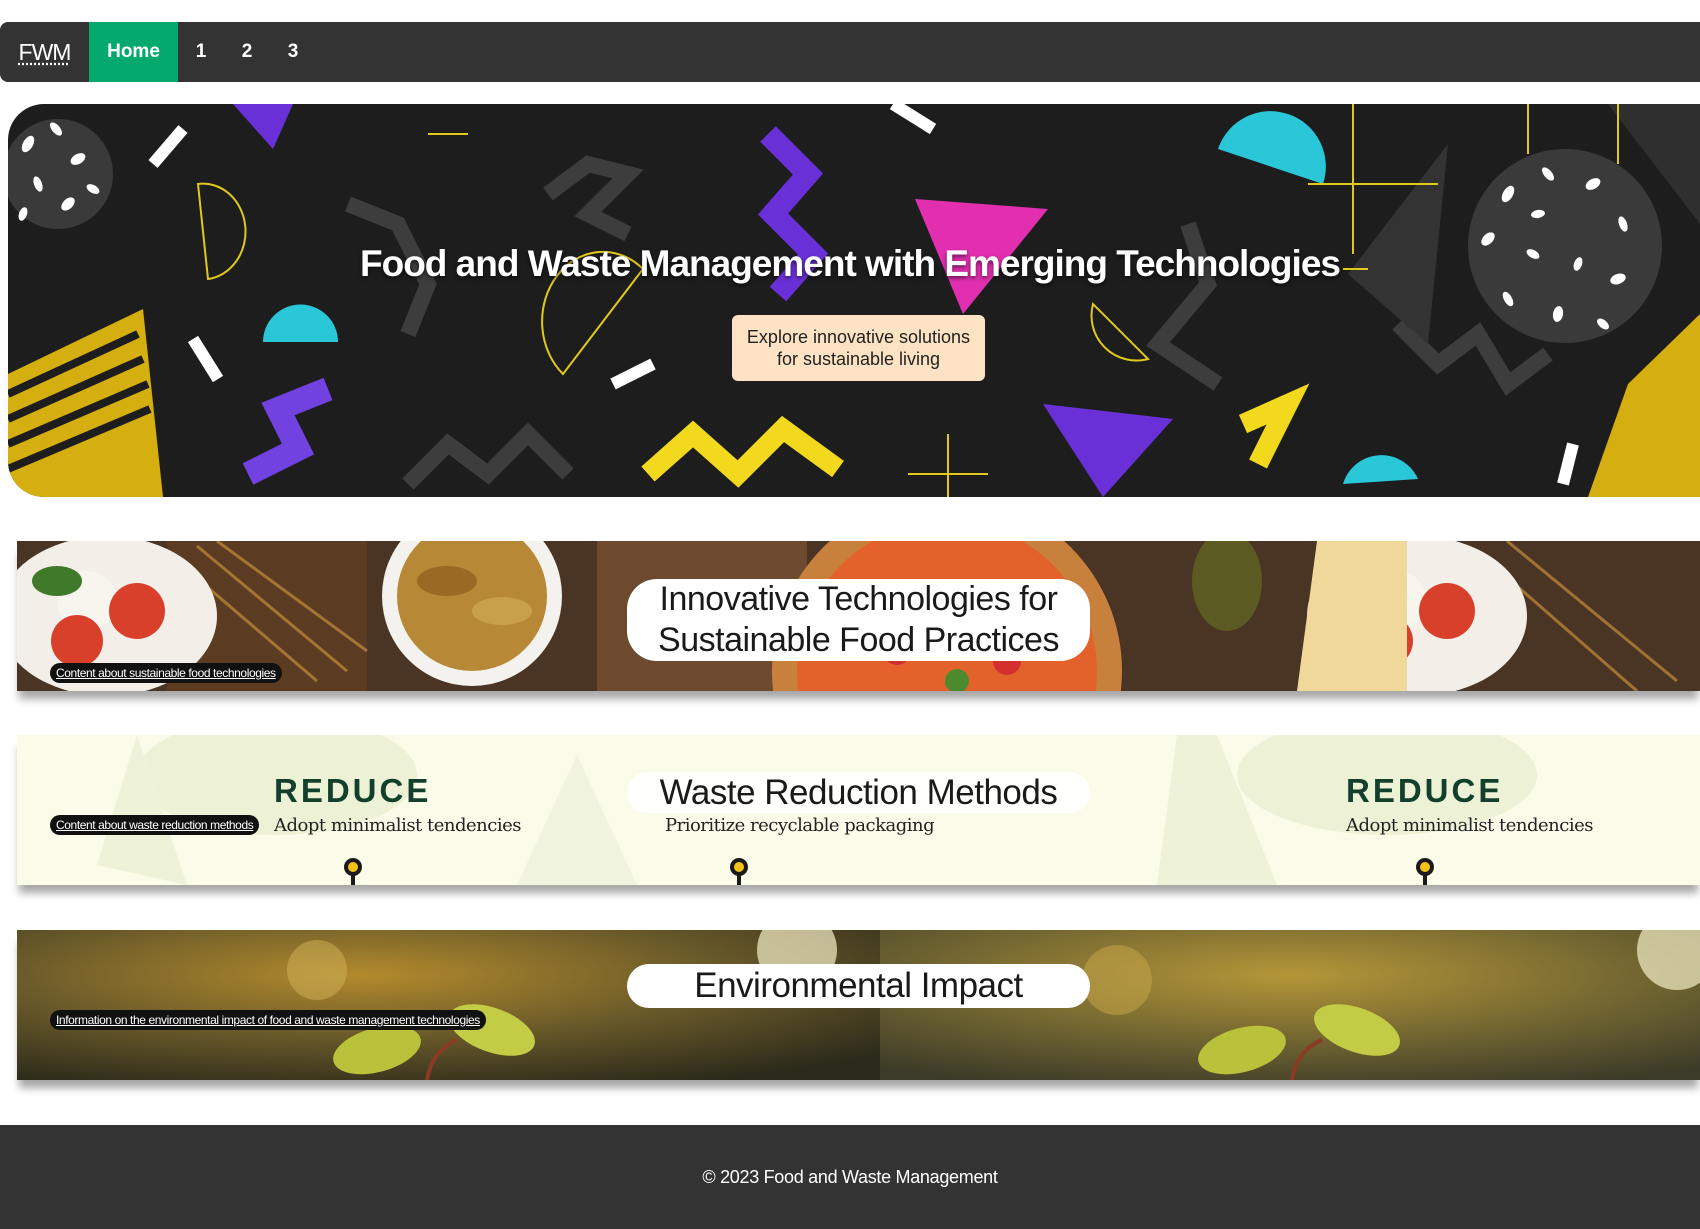 Image resolution: width=1700 pixels, height=1229 pixels. Describe the element at coordinates (1425, 790) in the screenshot. I see `reduce-label-right: REDUCE` at that location.